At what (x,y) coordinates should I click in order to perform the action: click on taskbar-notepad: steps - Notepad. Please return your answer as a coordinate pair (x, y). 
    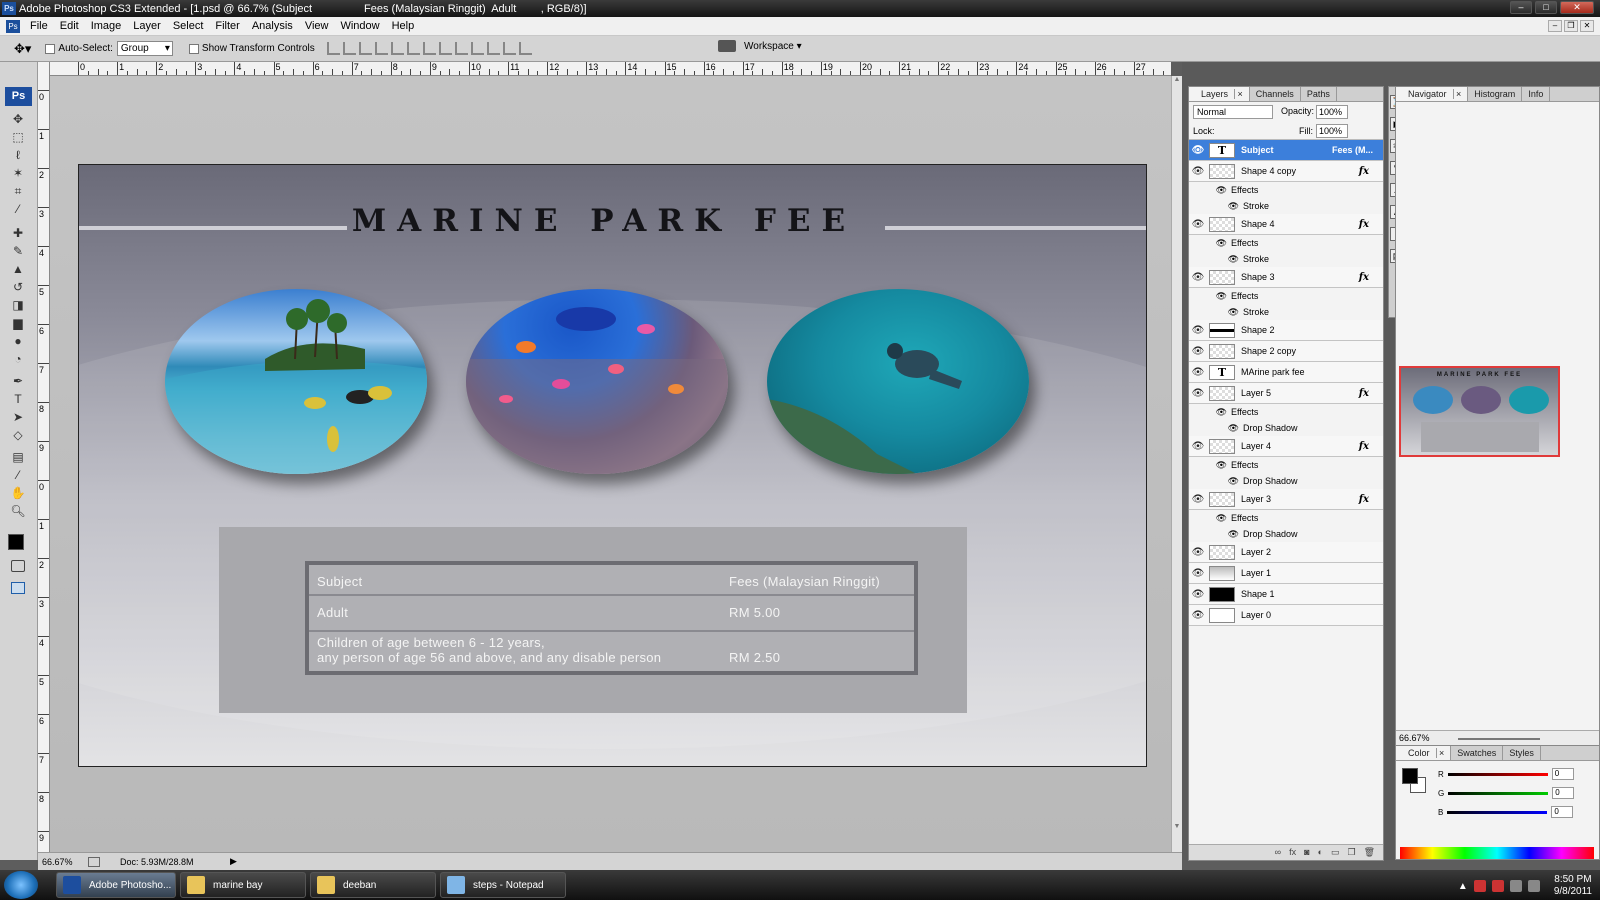
    Looking at the image, I should click on (503, 885).